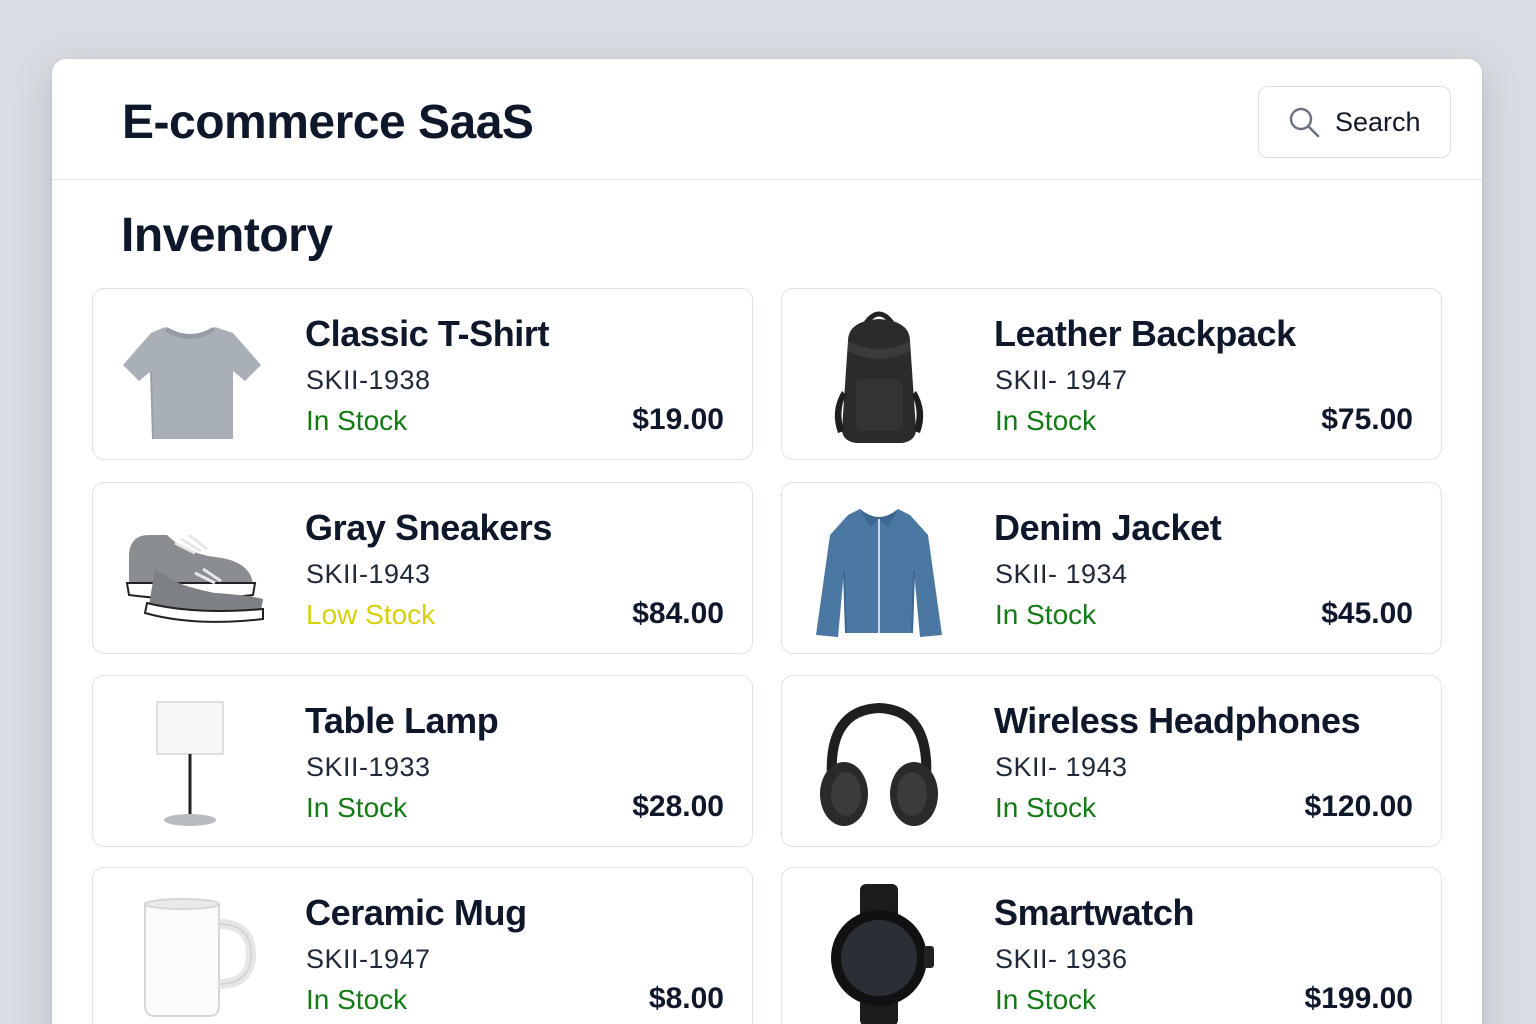  I want to click on product-sku: SKII- 1936, so click(1061, 959).